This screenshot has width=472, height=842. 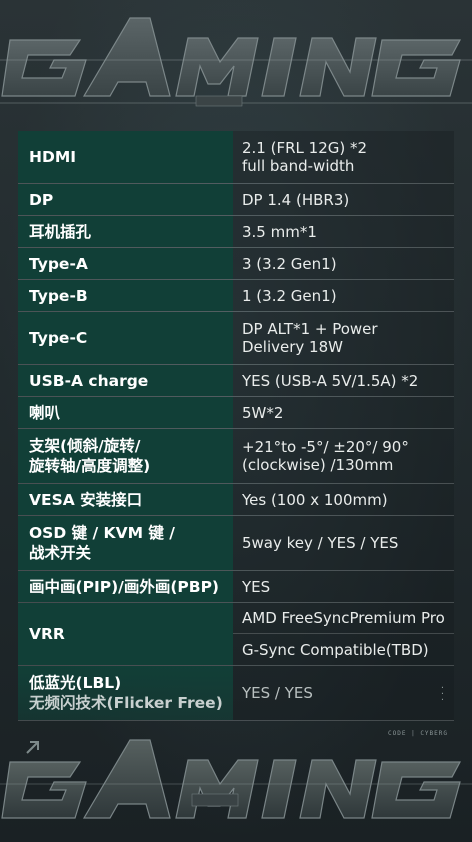 What do you see at coordinates (305, 148) in the screenshot?
I see `spec-value-line: 2.1 (FRL 12G) *2` at bounding box center [305, 148].